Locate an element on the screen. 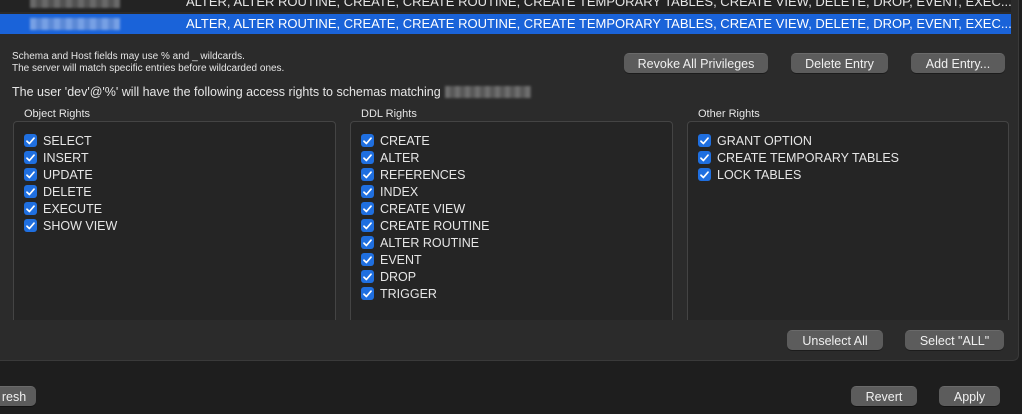  privilege-checkbox: ALTER ROUTINE is located at coordinates (425, 242).